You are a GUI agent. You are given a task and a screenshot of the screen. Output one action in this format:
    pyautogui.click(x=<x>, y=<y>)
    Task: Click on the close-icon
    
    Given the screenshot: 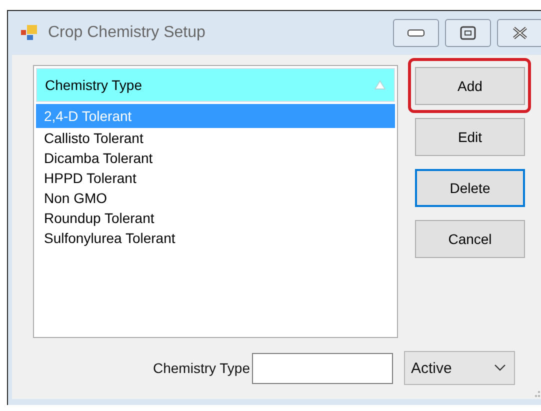 What is the action you would take?
    pyautogui.click(x=520, y=33)
    